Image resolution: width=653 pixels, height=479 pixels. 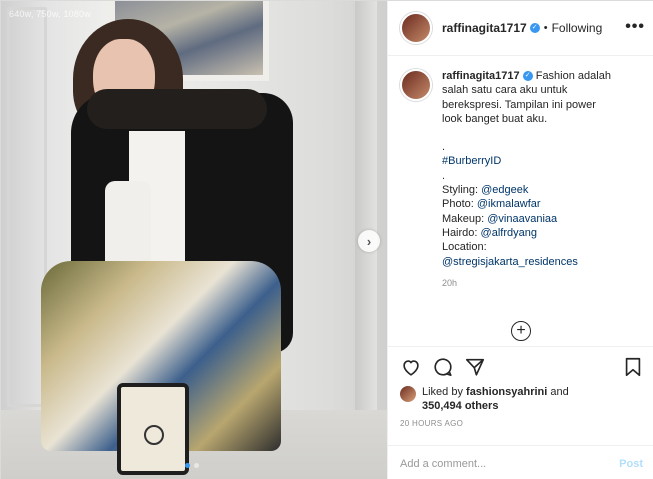 What do you see at coordinates (416, 85) in the screenshot?
I see `caption-avatar` at bounding box center [416, 85].